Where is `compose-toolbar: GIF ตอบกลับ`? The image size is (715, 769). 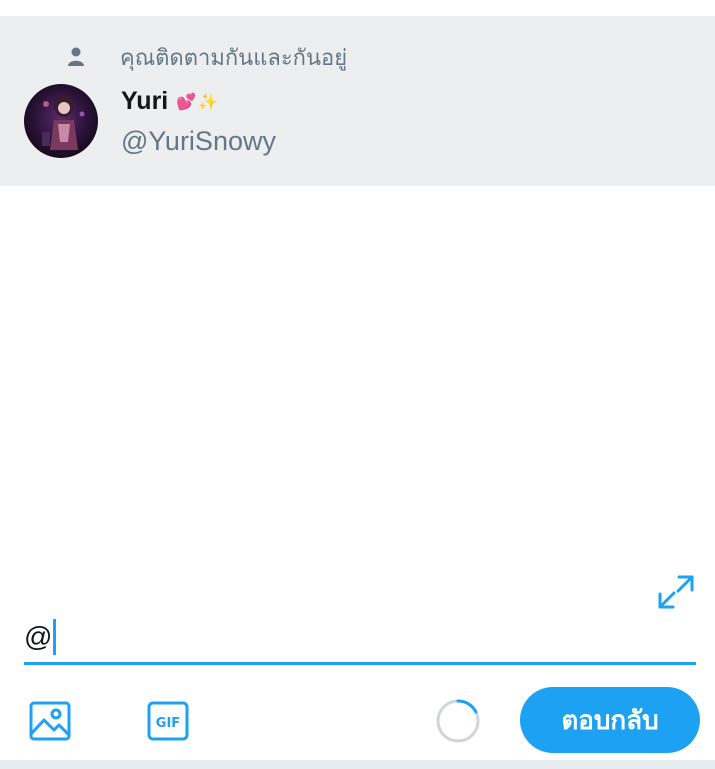
compose-toolbar: GIF ตอบกลับ is located at coordinates (357, 720).